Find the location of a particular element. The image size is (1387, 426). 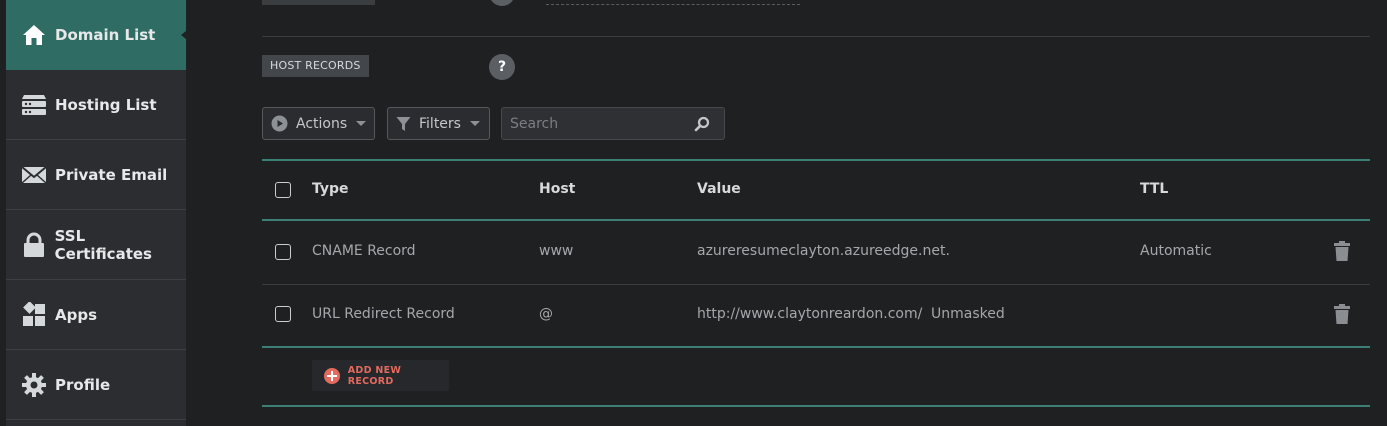

host-records-help-button: ? is located at coordinates (502, 67).